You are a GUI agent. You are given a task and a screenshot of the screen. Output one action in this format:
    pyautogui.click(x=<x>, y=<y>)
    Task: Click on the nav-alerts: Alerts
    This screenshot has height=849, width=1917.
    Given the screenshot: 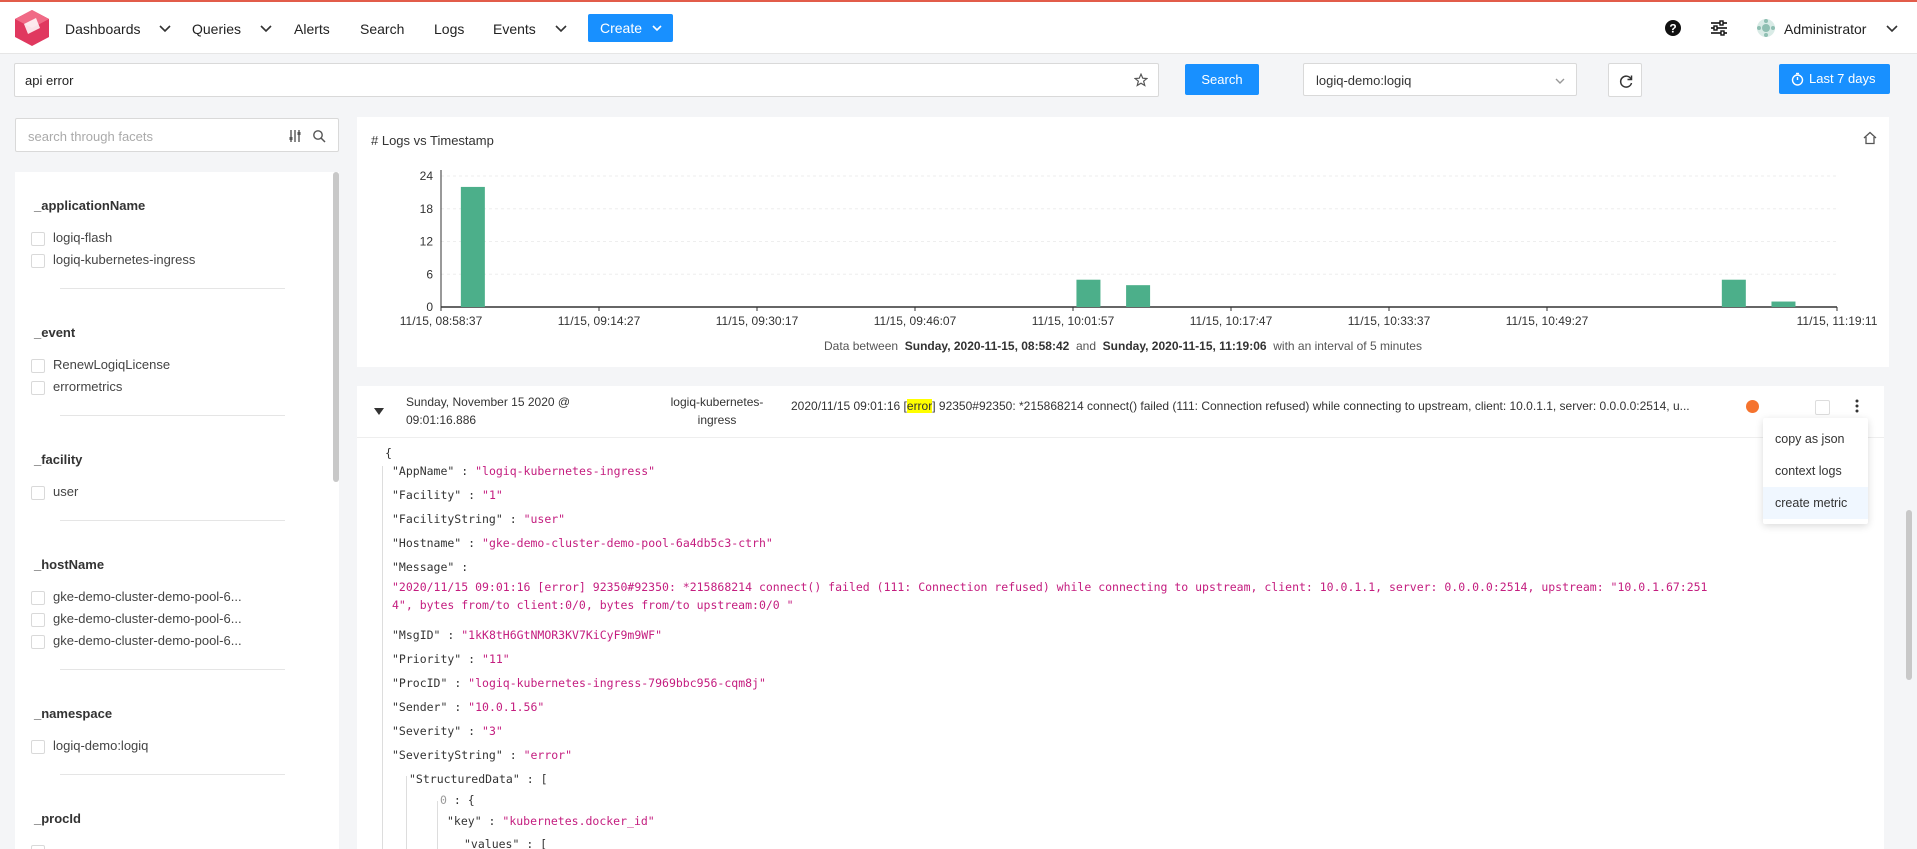 What is the action you would take?
    pyautogui.click(x=312, y=29)
    